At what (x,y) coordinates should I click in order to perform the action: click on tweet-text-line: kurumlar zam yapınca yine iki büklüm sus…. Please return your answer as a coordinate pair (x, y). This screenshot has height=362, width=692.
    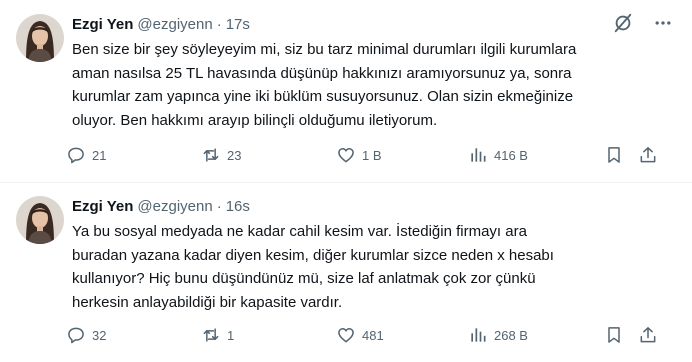
    Looking at the image, I should click on (323, 97).